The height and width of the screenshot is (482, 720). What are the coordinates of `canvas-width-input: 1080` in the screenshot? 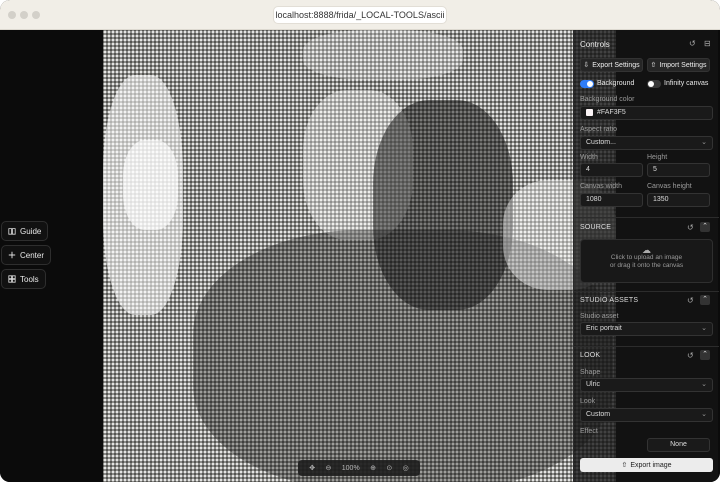 It's located at (611, 200).